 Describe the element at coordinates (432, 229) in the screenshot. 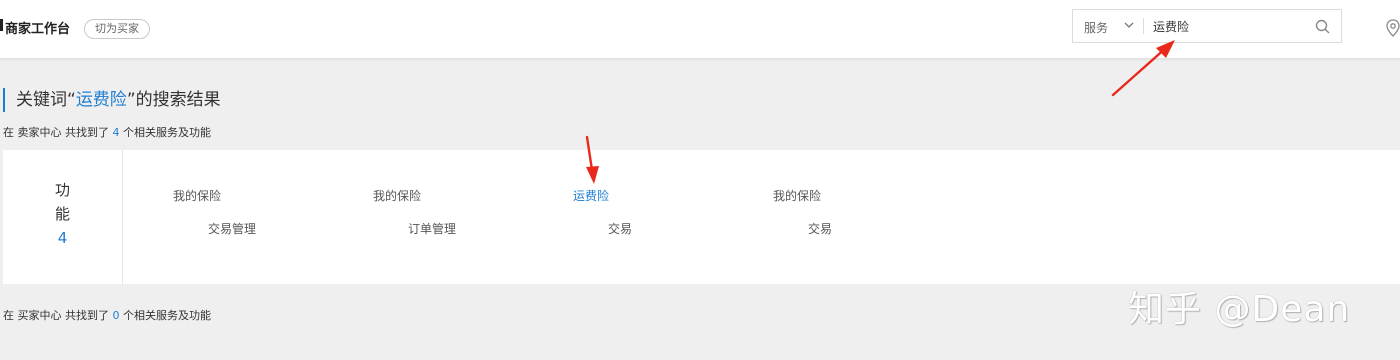

I see `result-category: 订单管理` at that location.